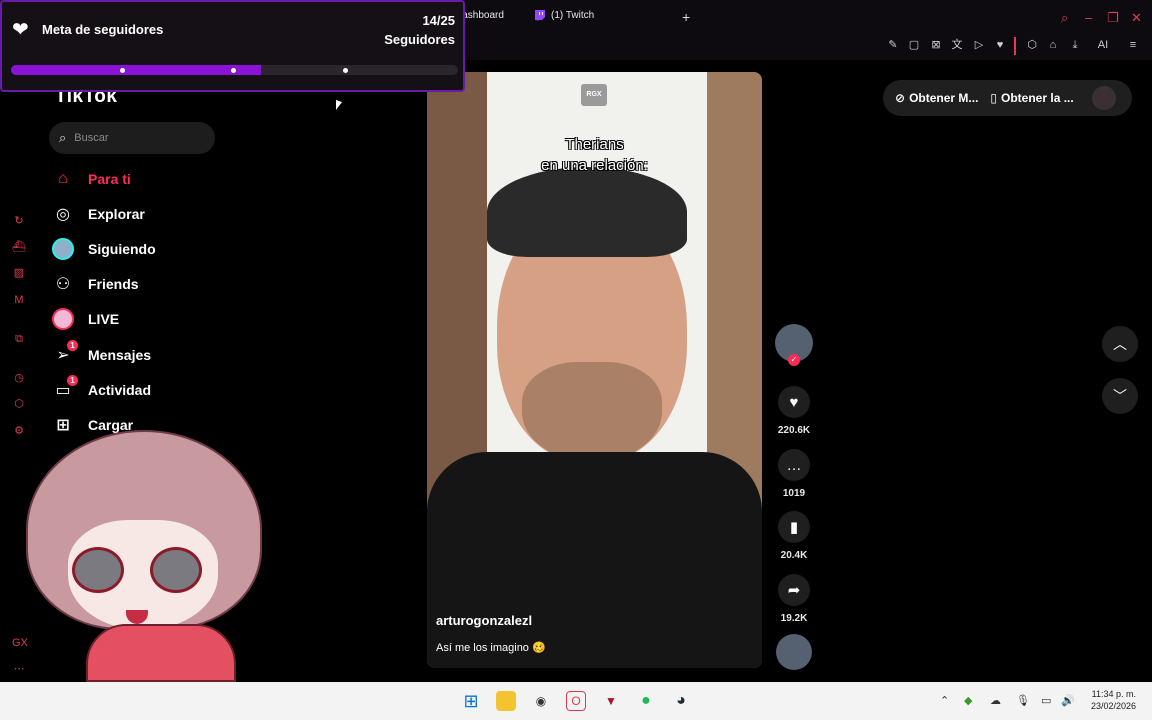  What do you see at coordinates (794, 652) in the screenshot?
I see `music-avatar` at bounding box center [794, 652].